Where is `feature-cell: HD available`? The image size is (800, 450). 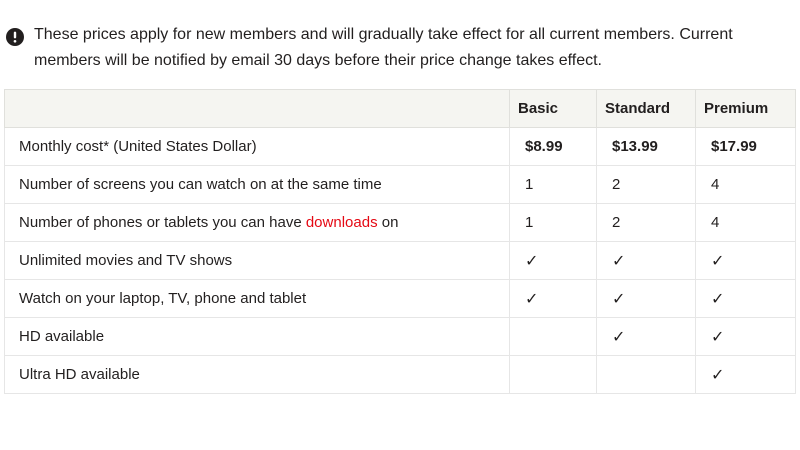 feature-cell: HD available is located at coordinates (257, 336).